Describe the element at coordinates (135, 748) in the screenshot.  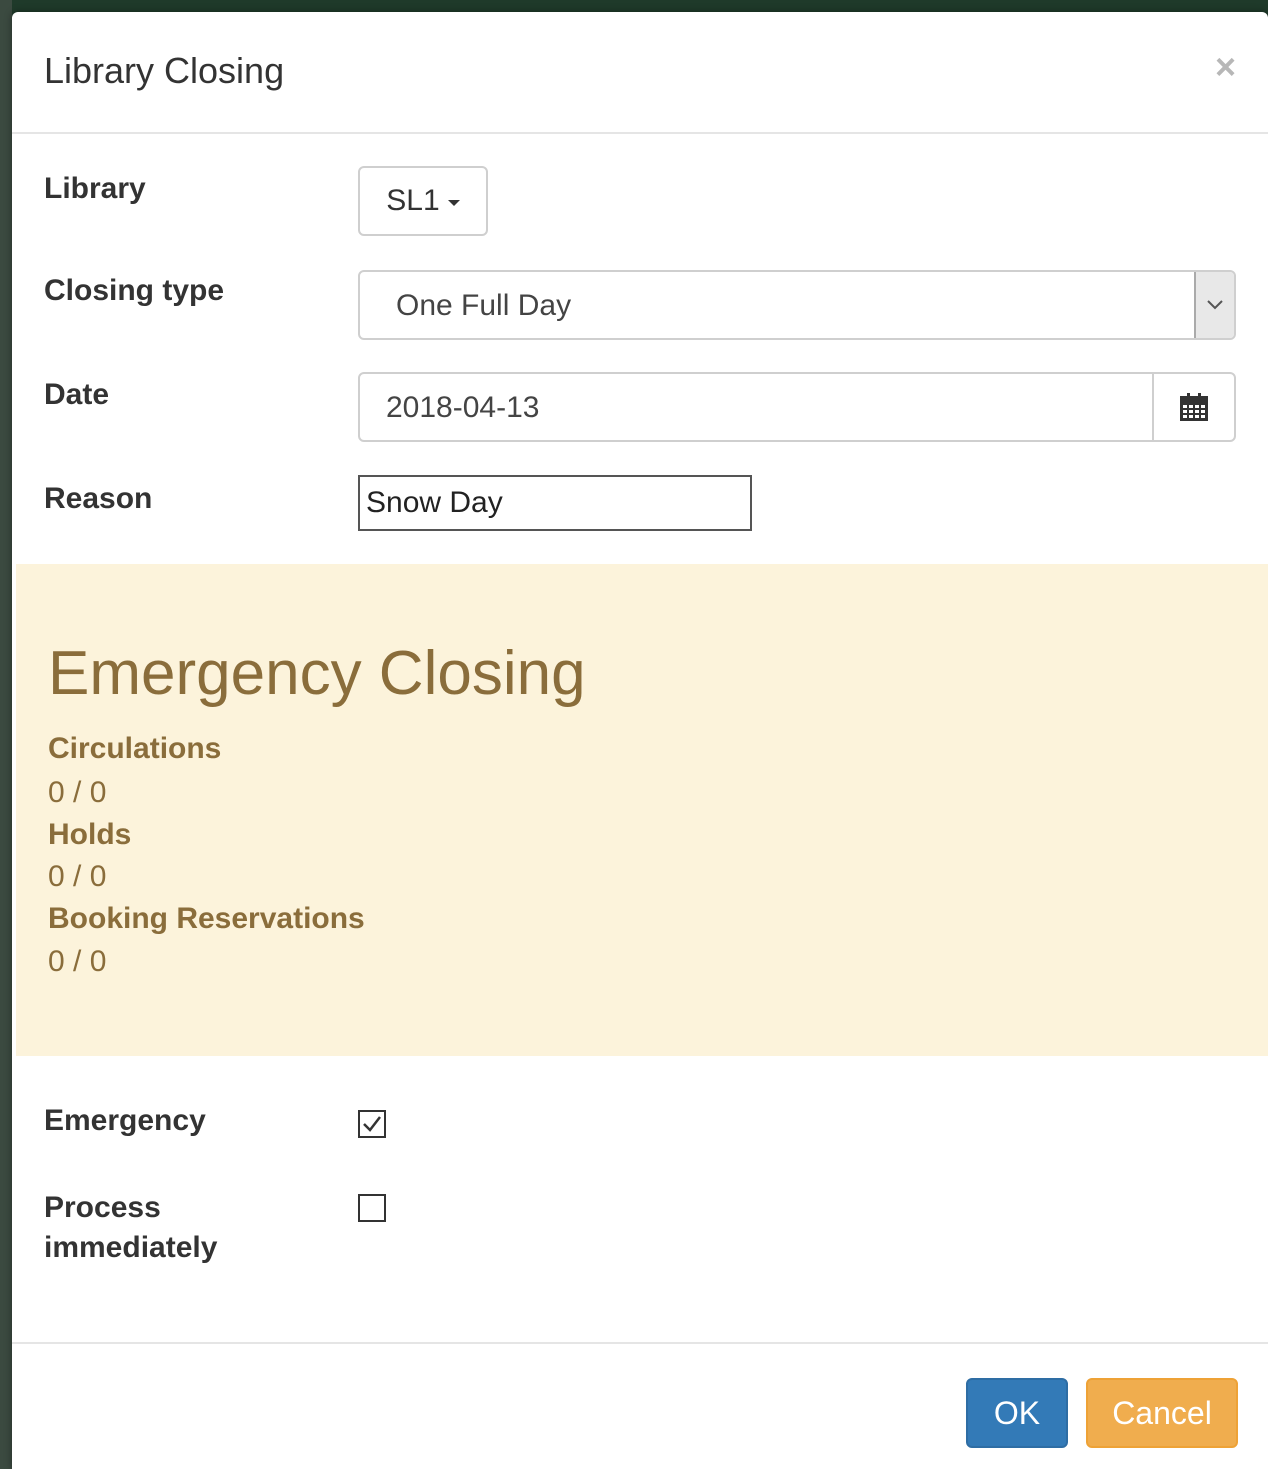
I see `circulations-label: Circulations` at that location.